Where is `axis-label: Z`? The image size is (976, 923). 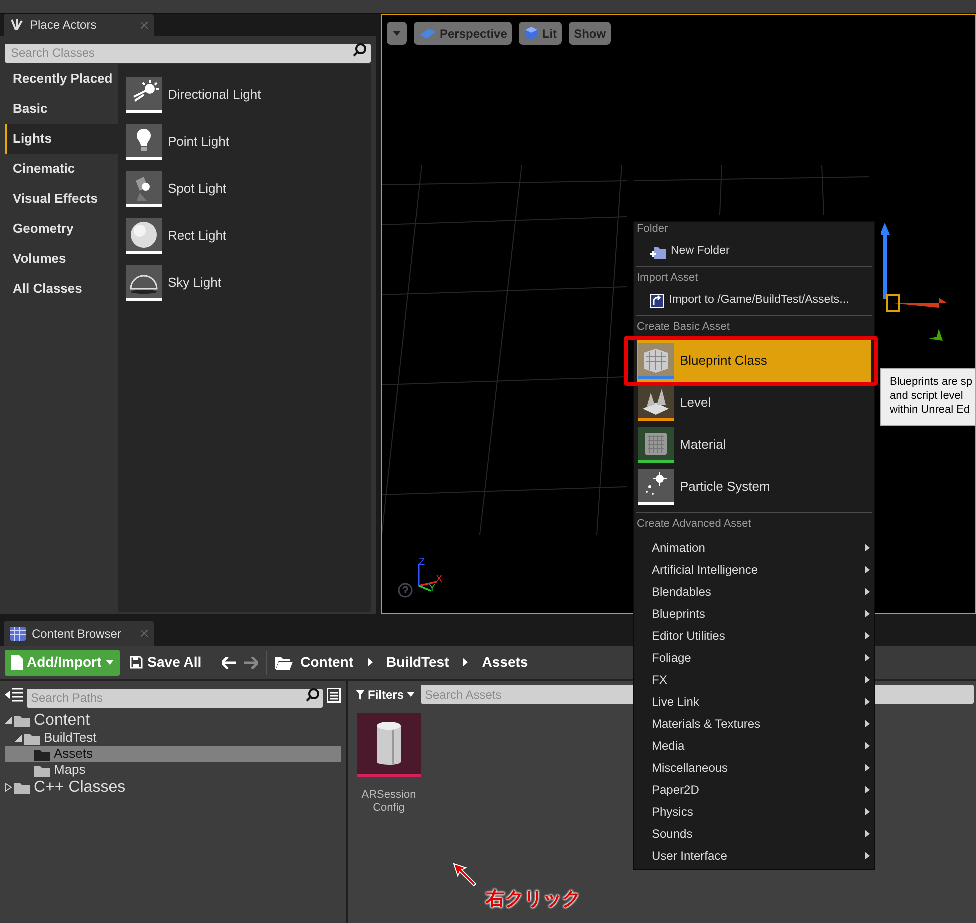
axis-label: Z is located at coordinates (422, 563).